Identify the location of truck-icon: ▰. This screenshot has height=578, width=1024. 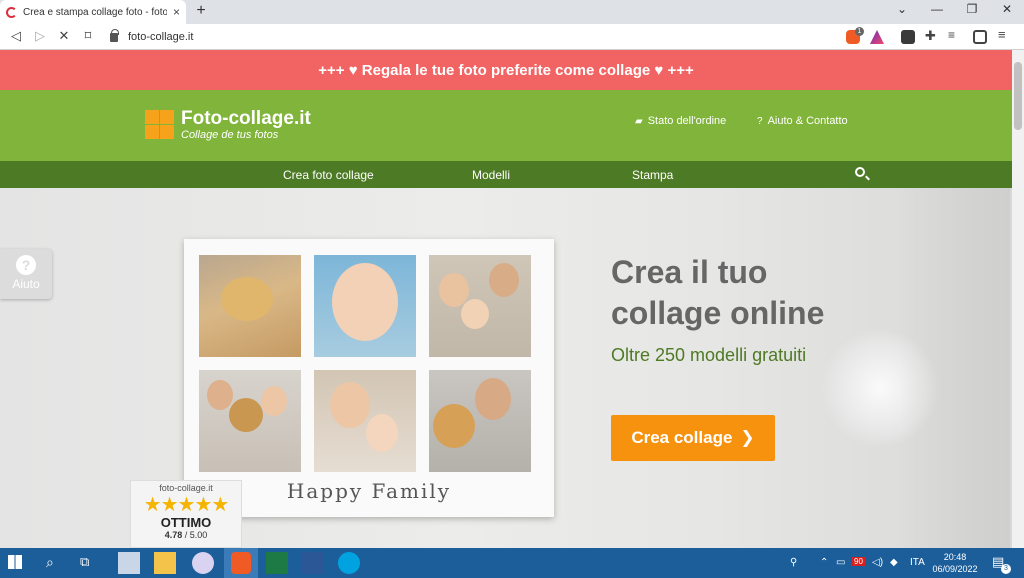
(639, 121).